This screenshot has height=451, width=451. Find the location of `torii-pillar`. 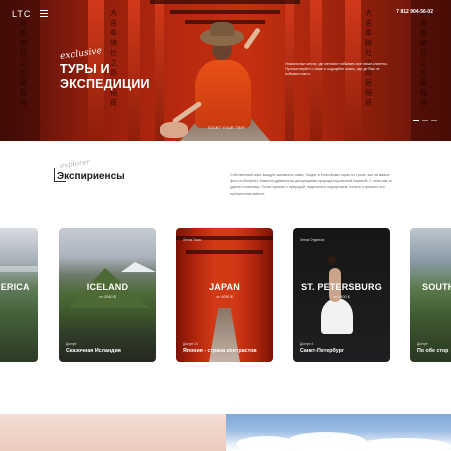

torii-pillar is located at coordinates (159, 70).